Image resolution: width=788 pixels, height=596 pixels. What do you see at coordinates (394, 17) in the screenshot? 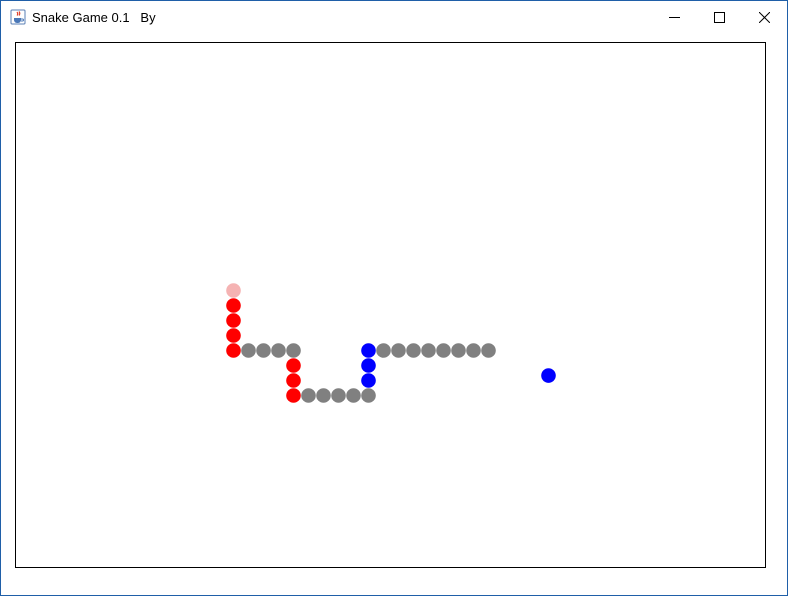
I see `title-bar: Snake Game 0.1 By` at bounding box center [394, 17].